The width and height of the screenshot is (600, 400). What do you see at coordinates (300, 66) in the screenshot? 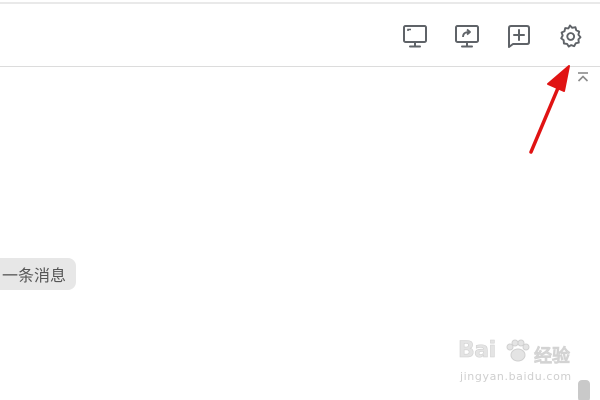
I see `toolbar-divider` at bounding box center [300, 66].